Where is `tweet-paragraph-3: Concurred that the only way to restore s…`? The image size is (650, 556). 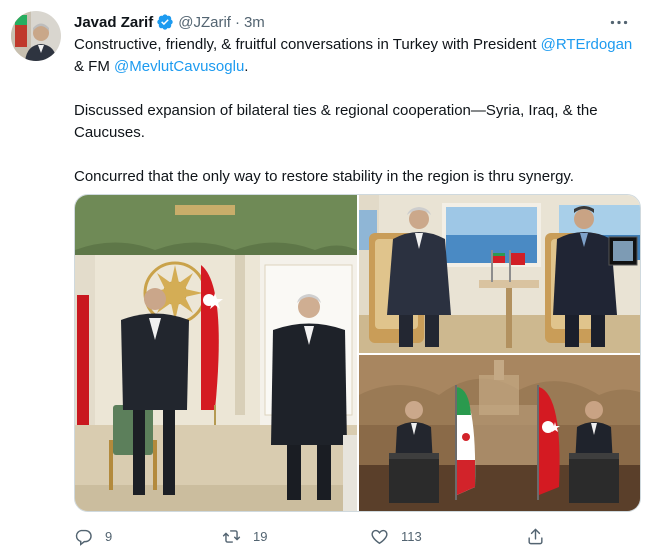 tweet-paragraph-3: Concurred that the only way to restore s… is located at coordinates (324, 176).